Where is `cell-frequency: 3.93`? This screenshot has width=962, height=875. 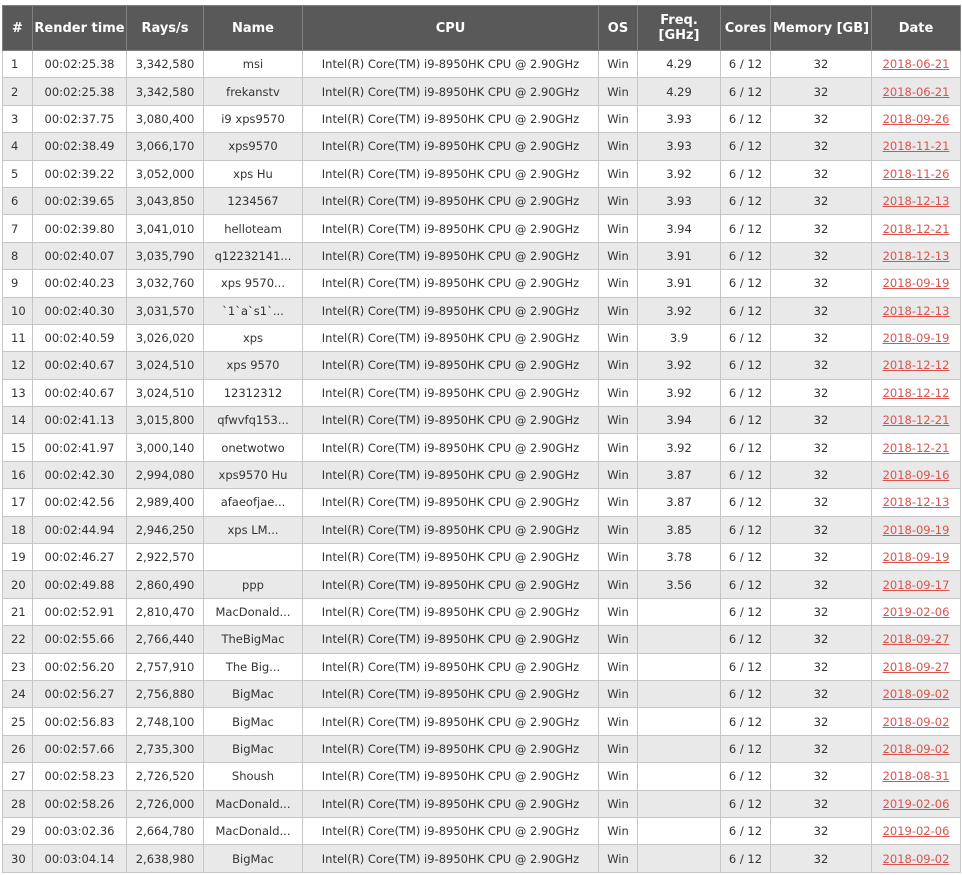
cell-frequency: 3.93 is located at coordinates (679, 119).